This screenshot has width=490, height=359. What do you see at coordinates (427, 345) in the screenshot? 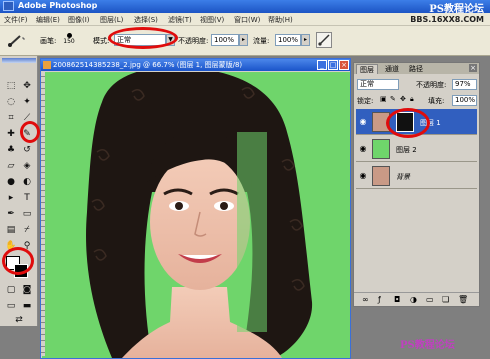
I see `watermark-bottom: PS教程论坛` at bounding box center [427, 345].